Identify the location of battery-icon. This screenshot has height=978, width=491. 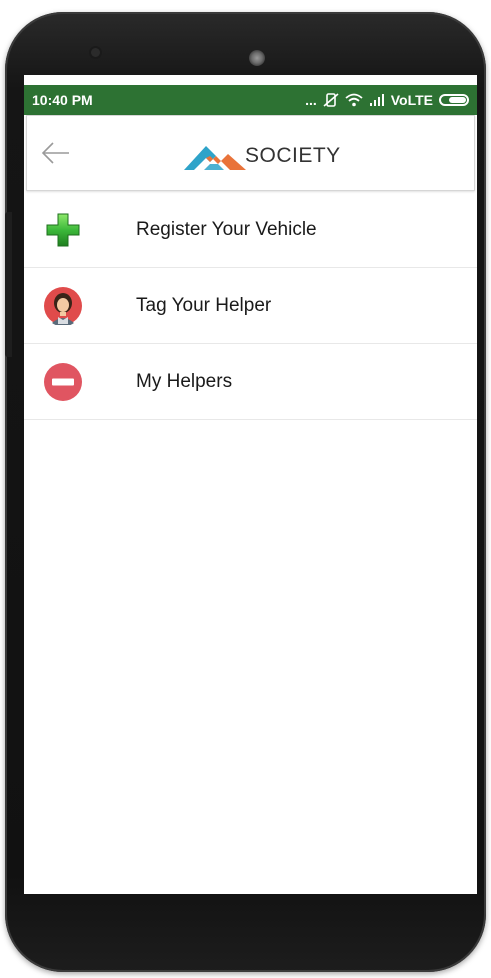
(454, 100).